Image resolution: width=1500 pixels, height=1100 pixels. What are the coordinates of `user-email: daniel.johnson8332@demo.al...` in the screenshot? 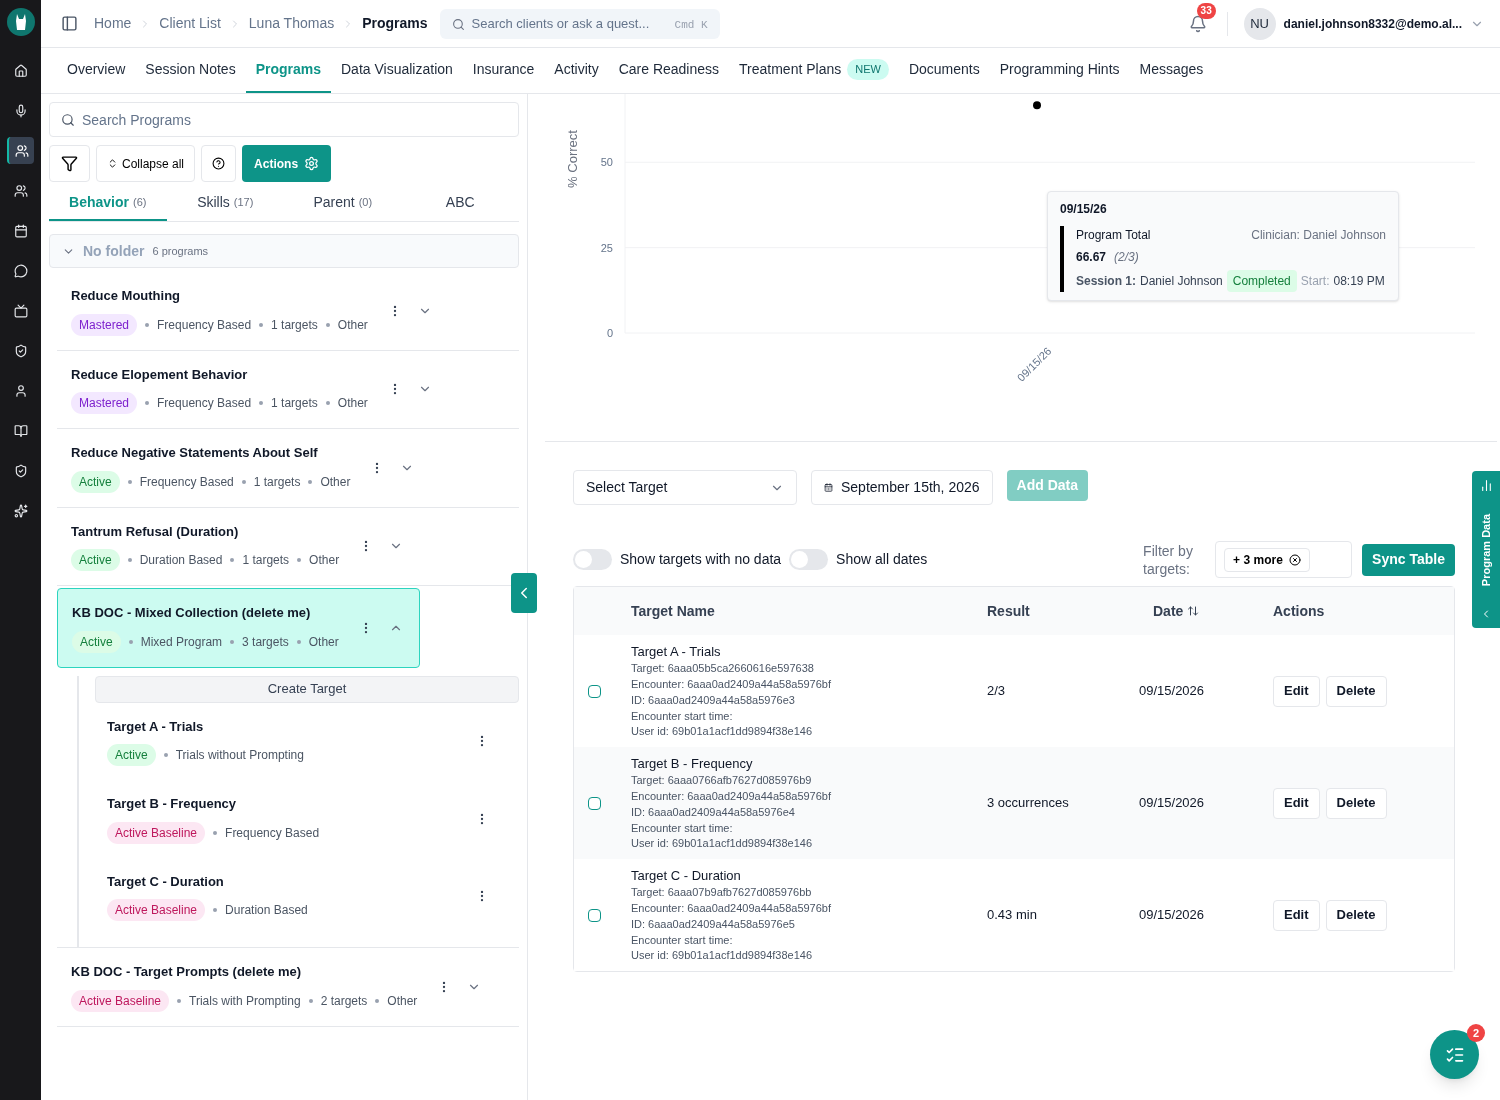 It's located at (1372, 23).